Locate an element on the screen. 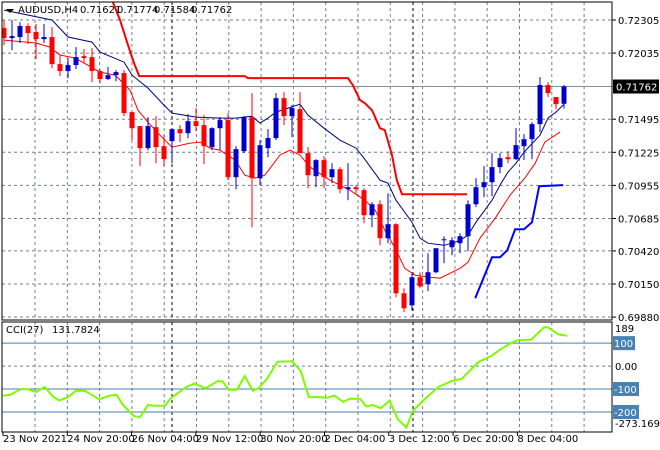 This screenshot has width=660, height=450. price-axis-label: 0.71495 is located at coordinates (638, 120).